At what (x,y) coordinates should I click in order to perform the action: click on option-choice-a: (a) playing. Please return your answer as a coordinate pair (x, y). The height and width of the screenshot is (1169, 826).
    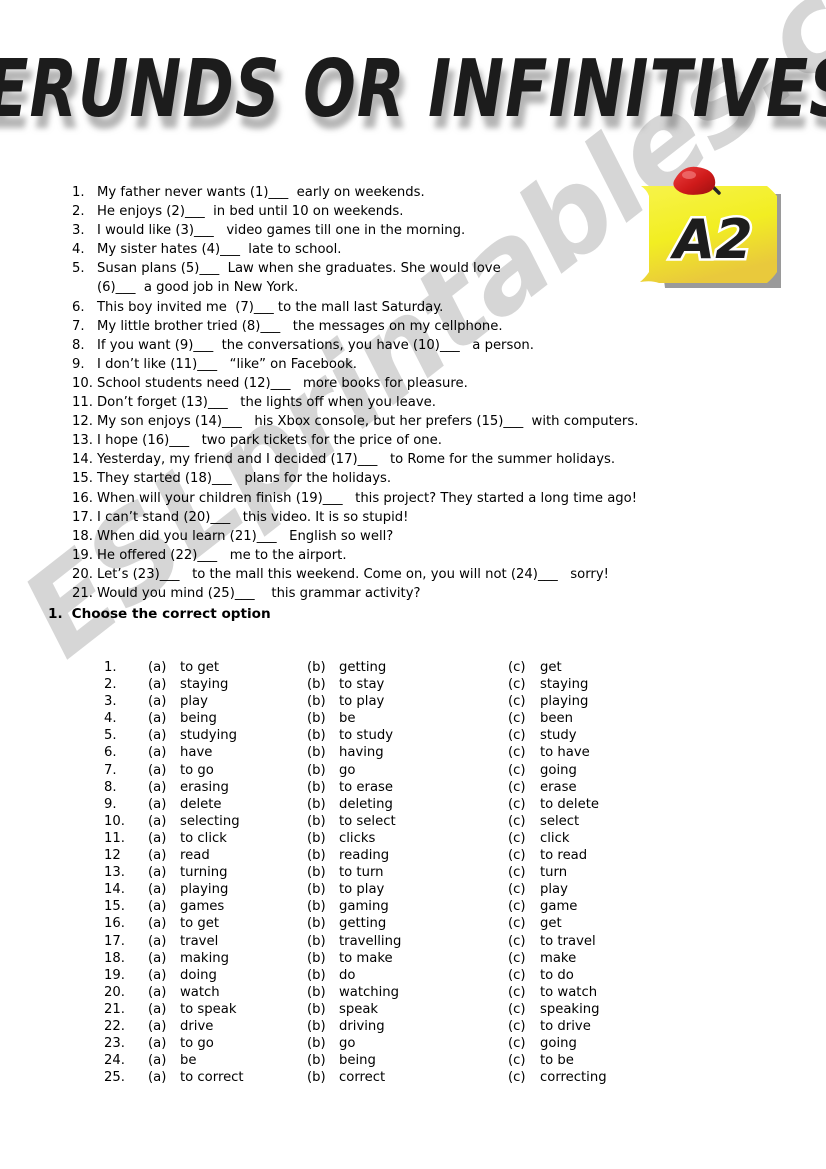
    Looking at the image, I should click on (227, 889).